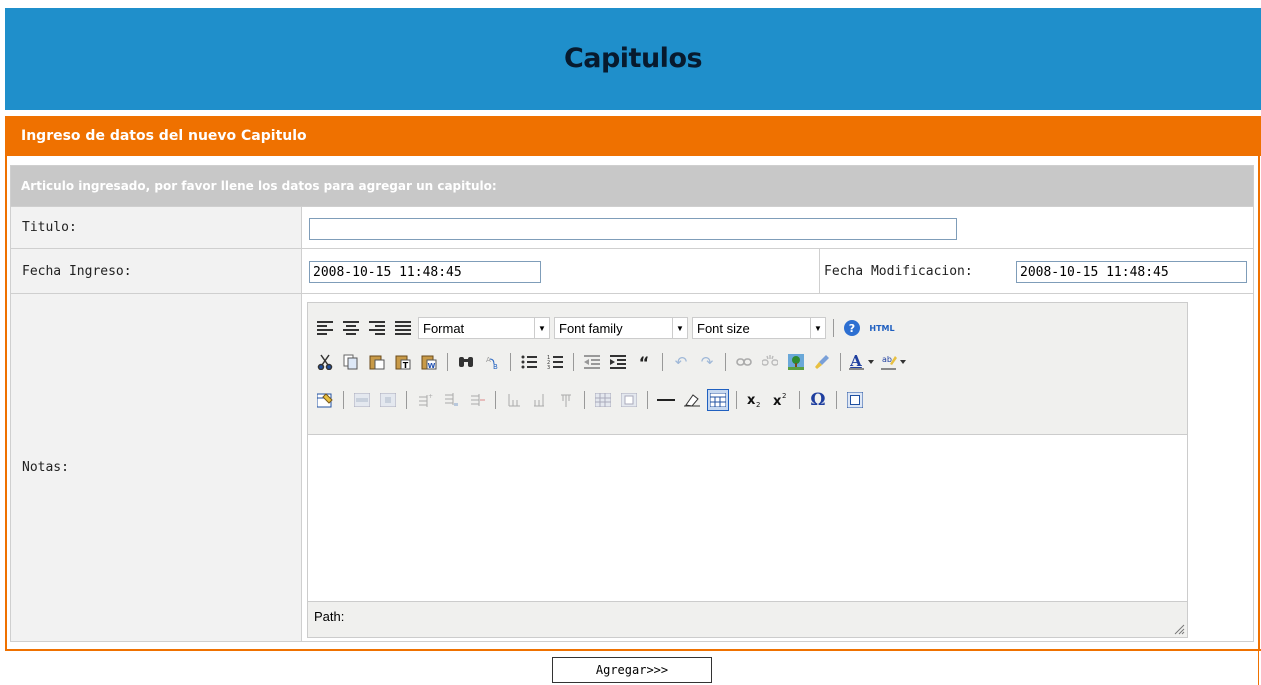 The image size is (1261, 685). Describe the element at coordinates (603, 400) in the screenshot. I see `split-cells-icon` at that location.